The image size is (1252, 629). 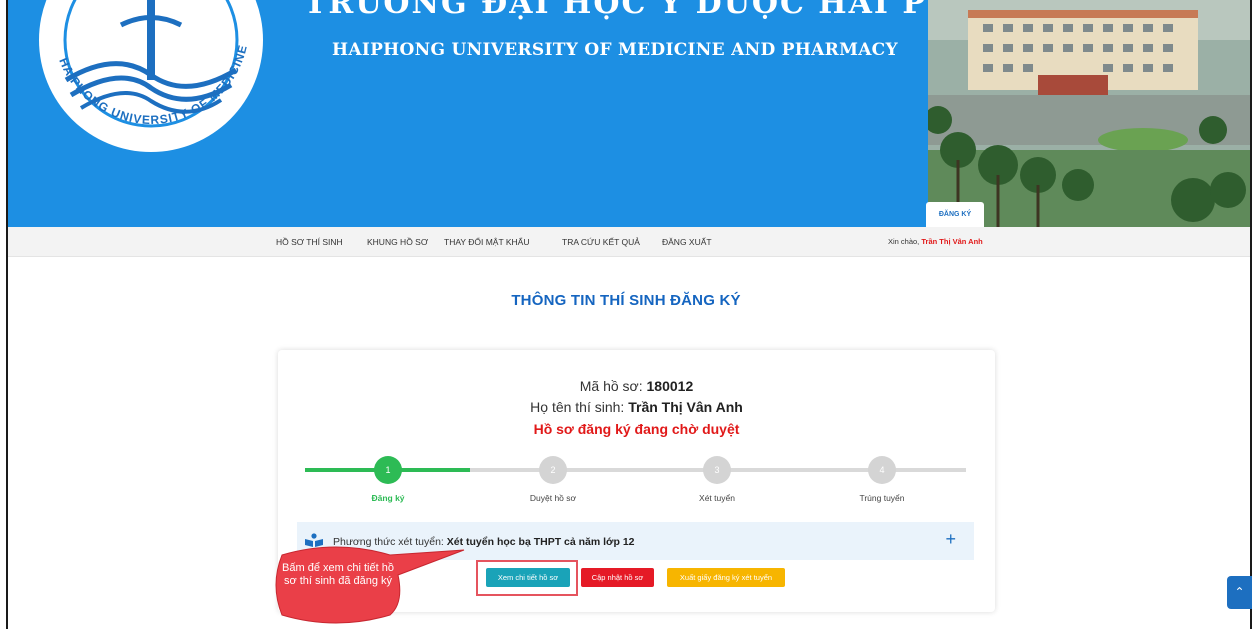 I want to click on update-profile-button: Cập nhật hồ sơ, so click(x=617, y=577).